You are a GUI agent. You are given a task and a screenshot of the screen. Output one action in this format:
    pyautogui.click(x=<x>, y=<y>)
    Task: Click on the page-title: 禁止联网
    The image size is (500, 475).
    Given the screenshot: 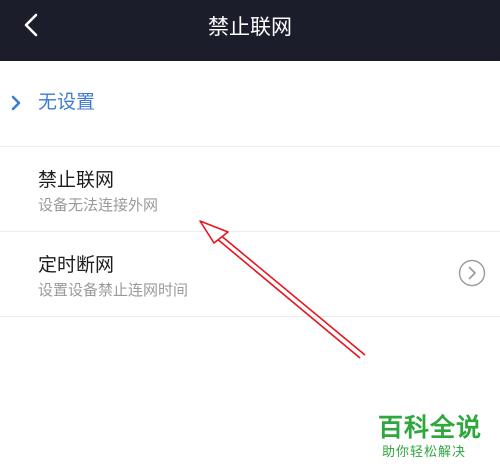 What is the action you would take?
    pyautogui.click(x=250, y=27)
    